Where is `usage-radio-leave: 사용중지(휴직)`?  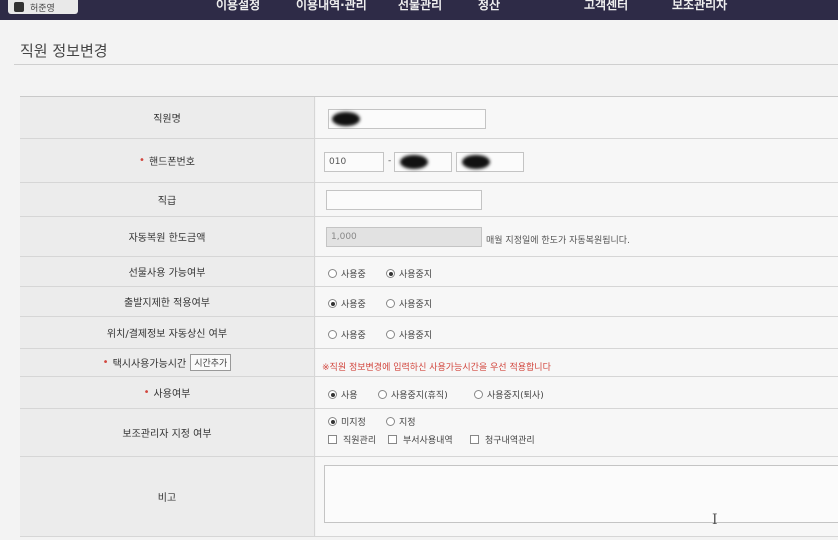
usage-radio-leave: 사용중지(휴직) is located at coordinates (413, 394).